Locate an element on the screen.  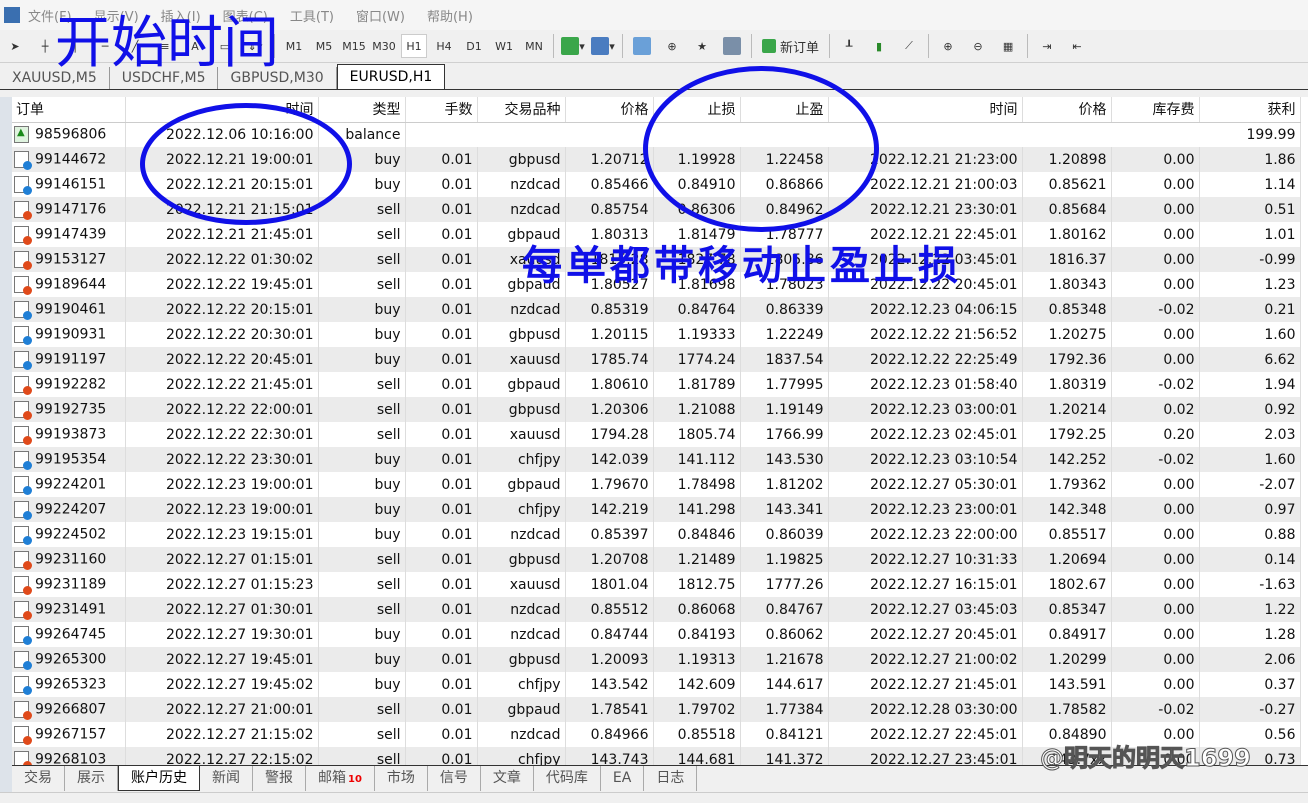
trendline-icon: ╱ is located at coordinates (135, 46).